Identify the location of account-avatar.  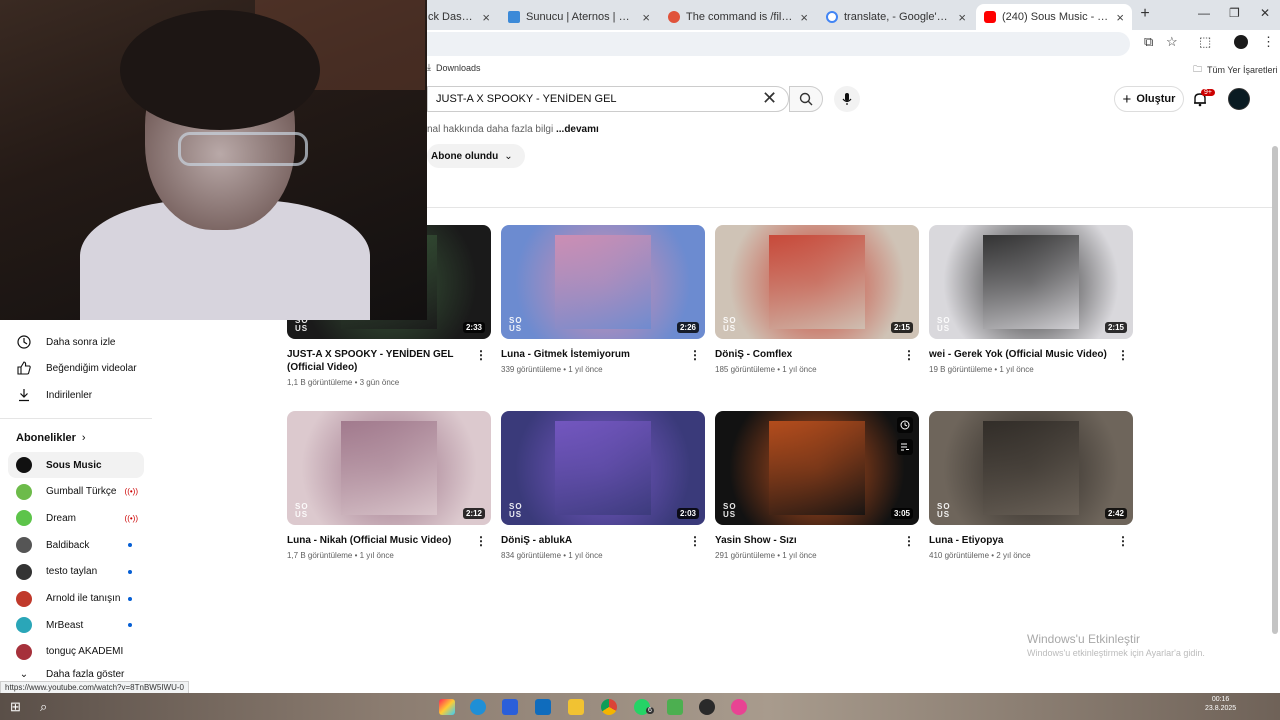
(1239, 99).